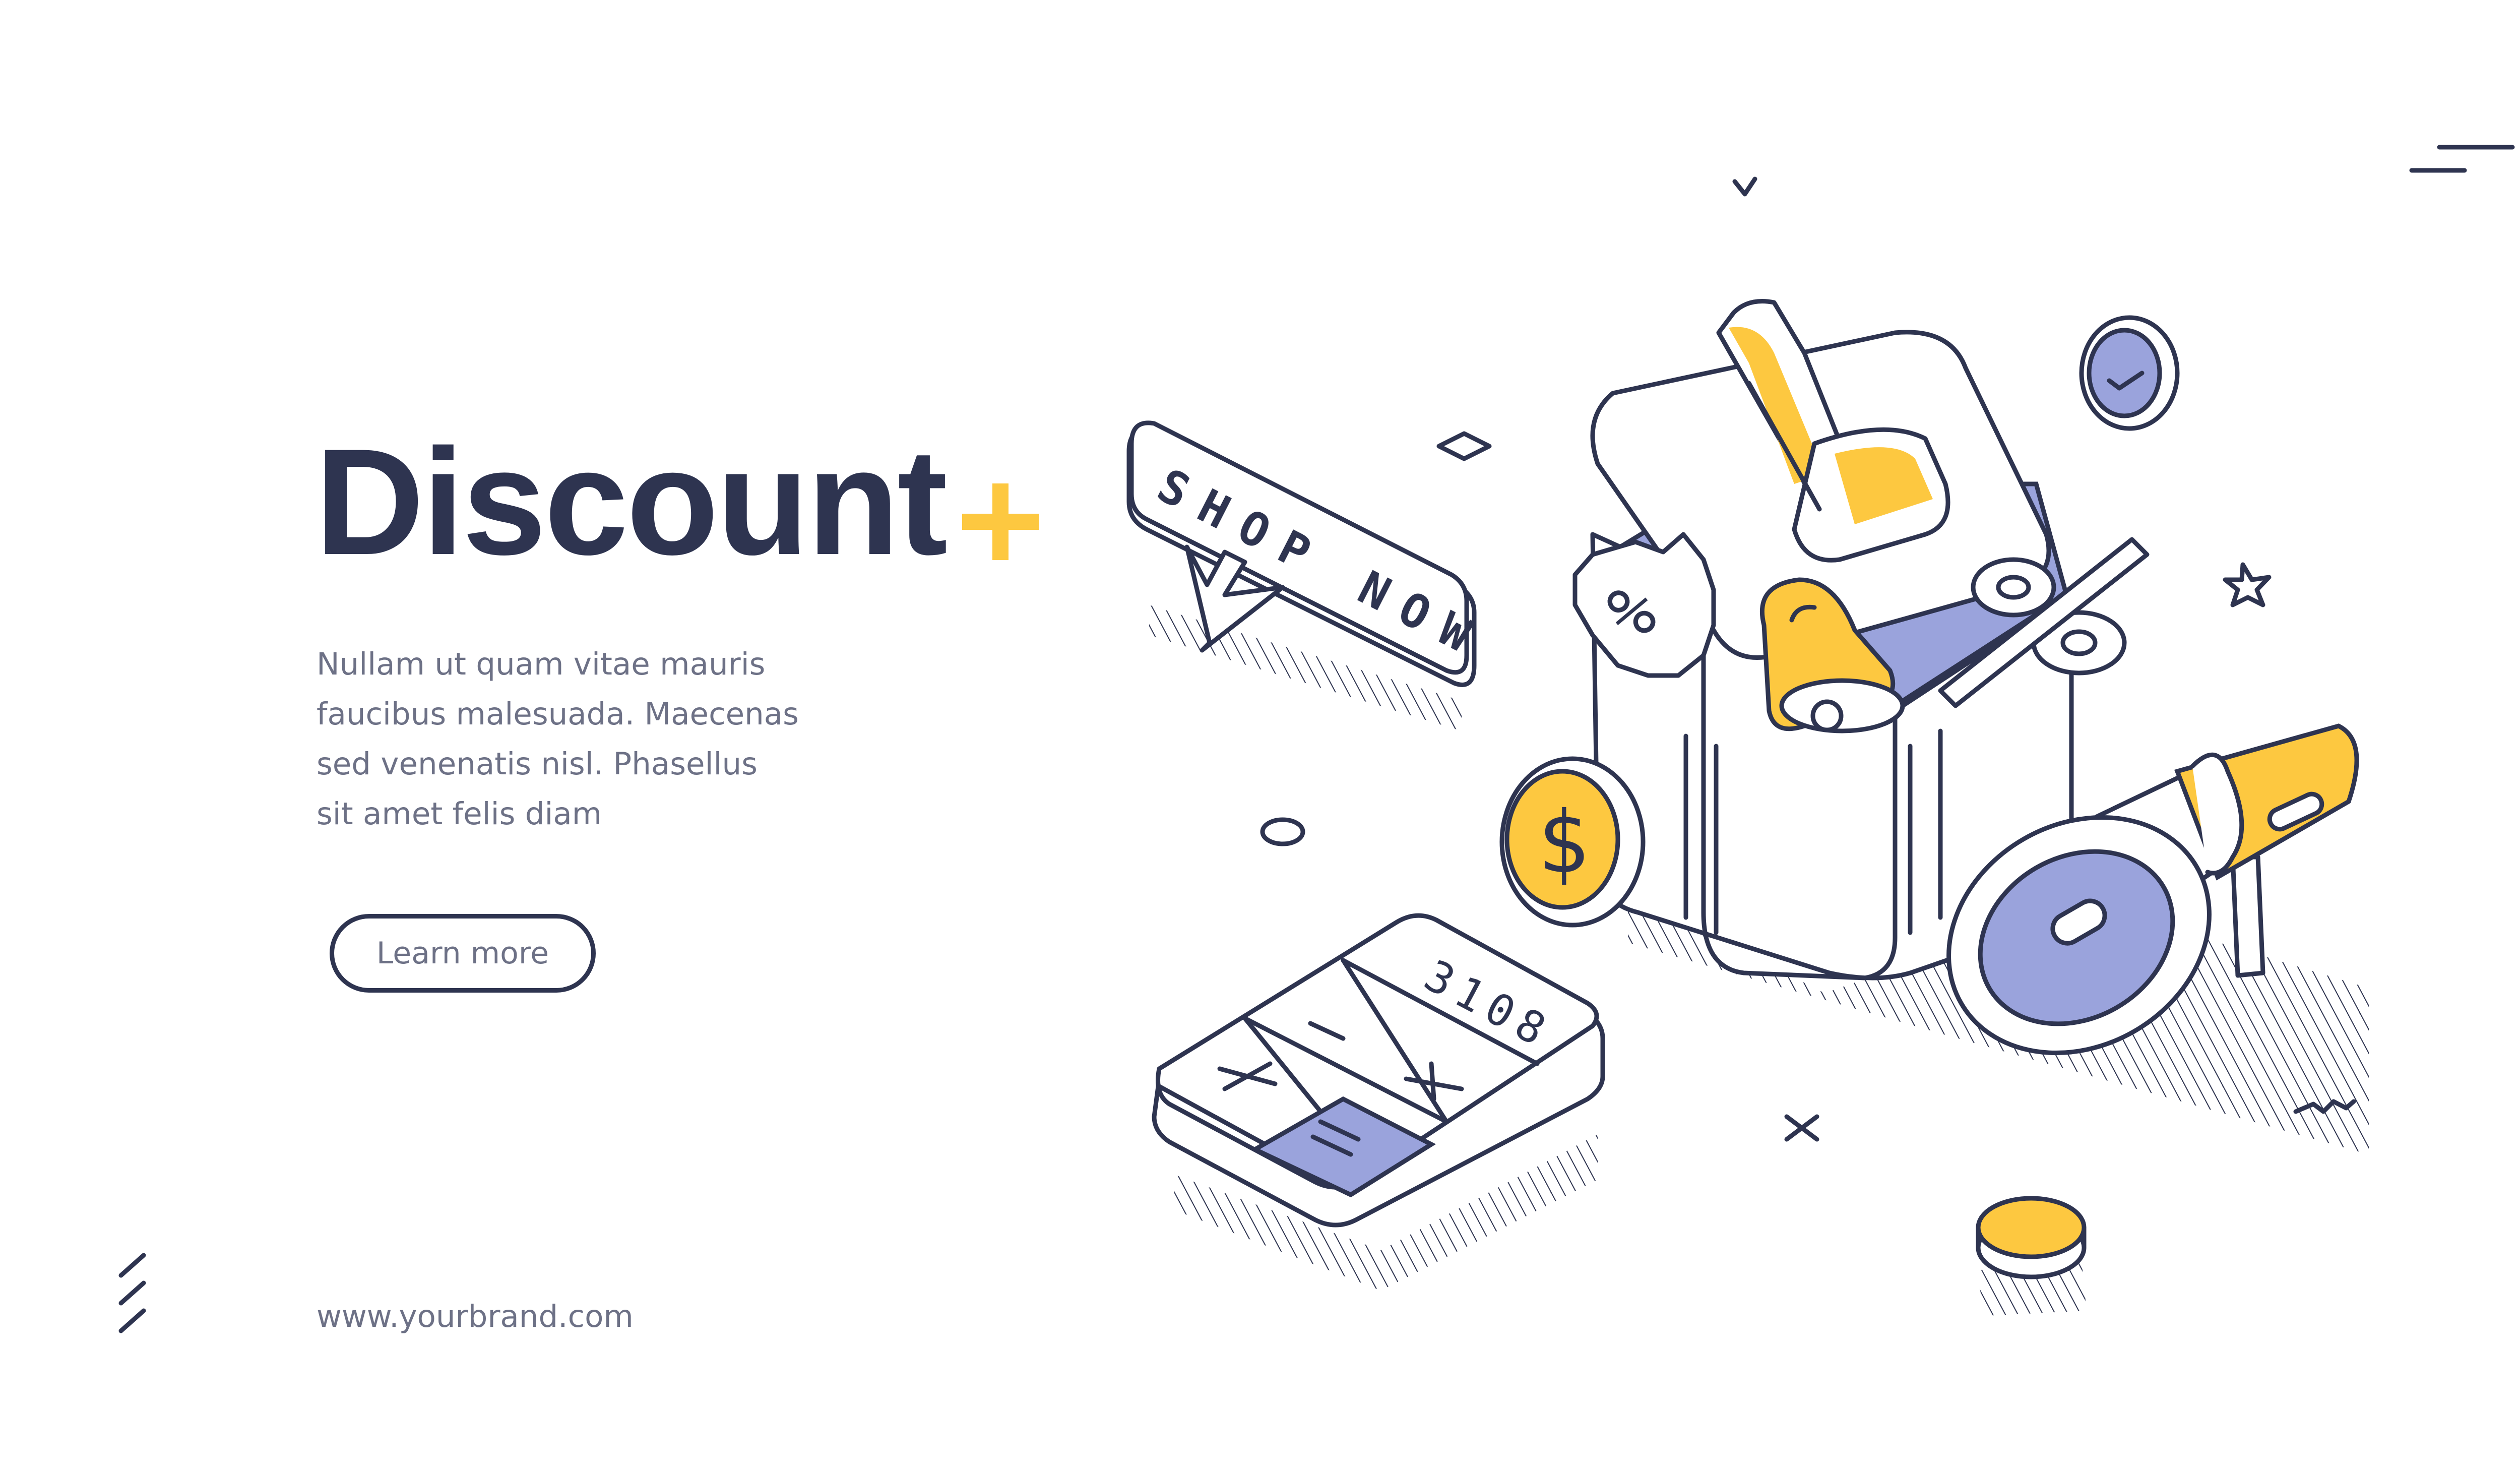 The width and height of the screenshot is (2520, 1469). Describe the element at coordinates (1563, 843) in the screenshot. I see `coin-symbol: $` at that location.